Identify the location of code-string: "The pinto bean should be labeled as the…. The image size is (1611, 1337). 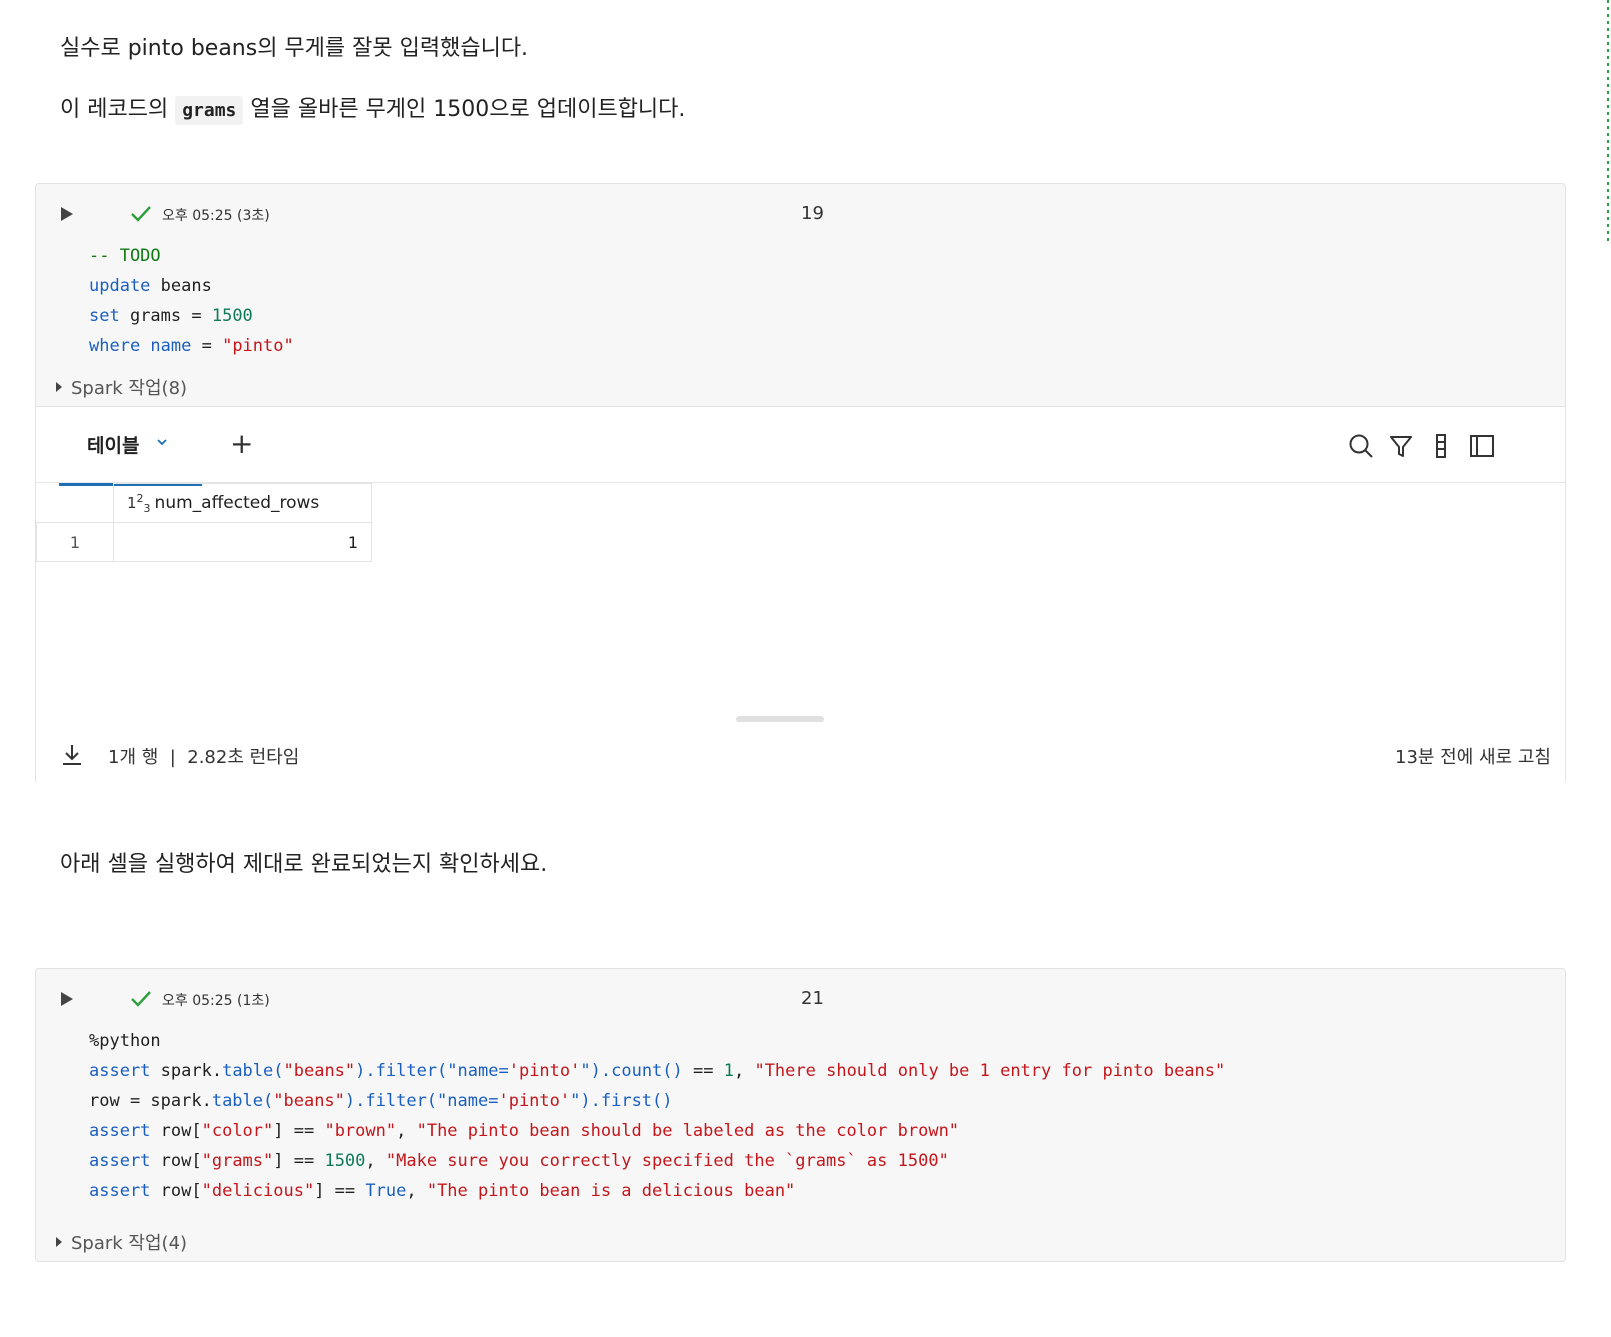
(688, 1131).